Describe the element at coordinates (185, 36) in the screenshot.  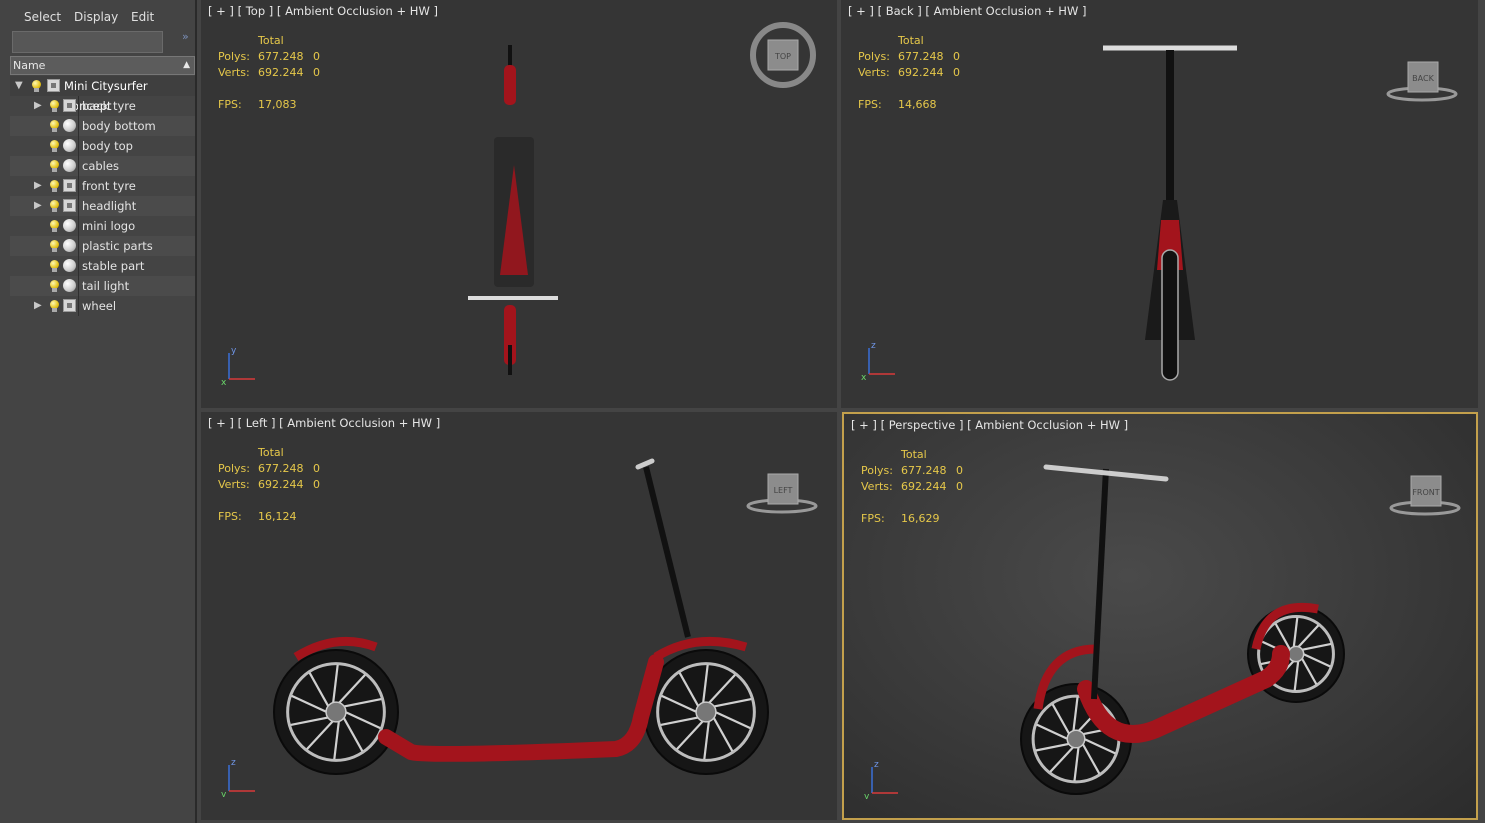
I see `collapse-panel-icon: »` at that location.